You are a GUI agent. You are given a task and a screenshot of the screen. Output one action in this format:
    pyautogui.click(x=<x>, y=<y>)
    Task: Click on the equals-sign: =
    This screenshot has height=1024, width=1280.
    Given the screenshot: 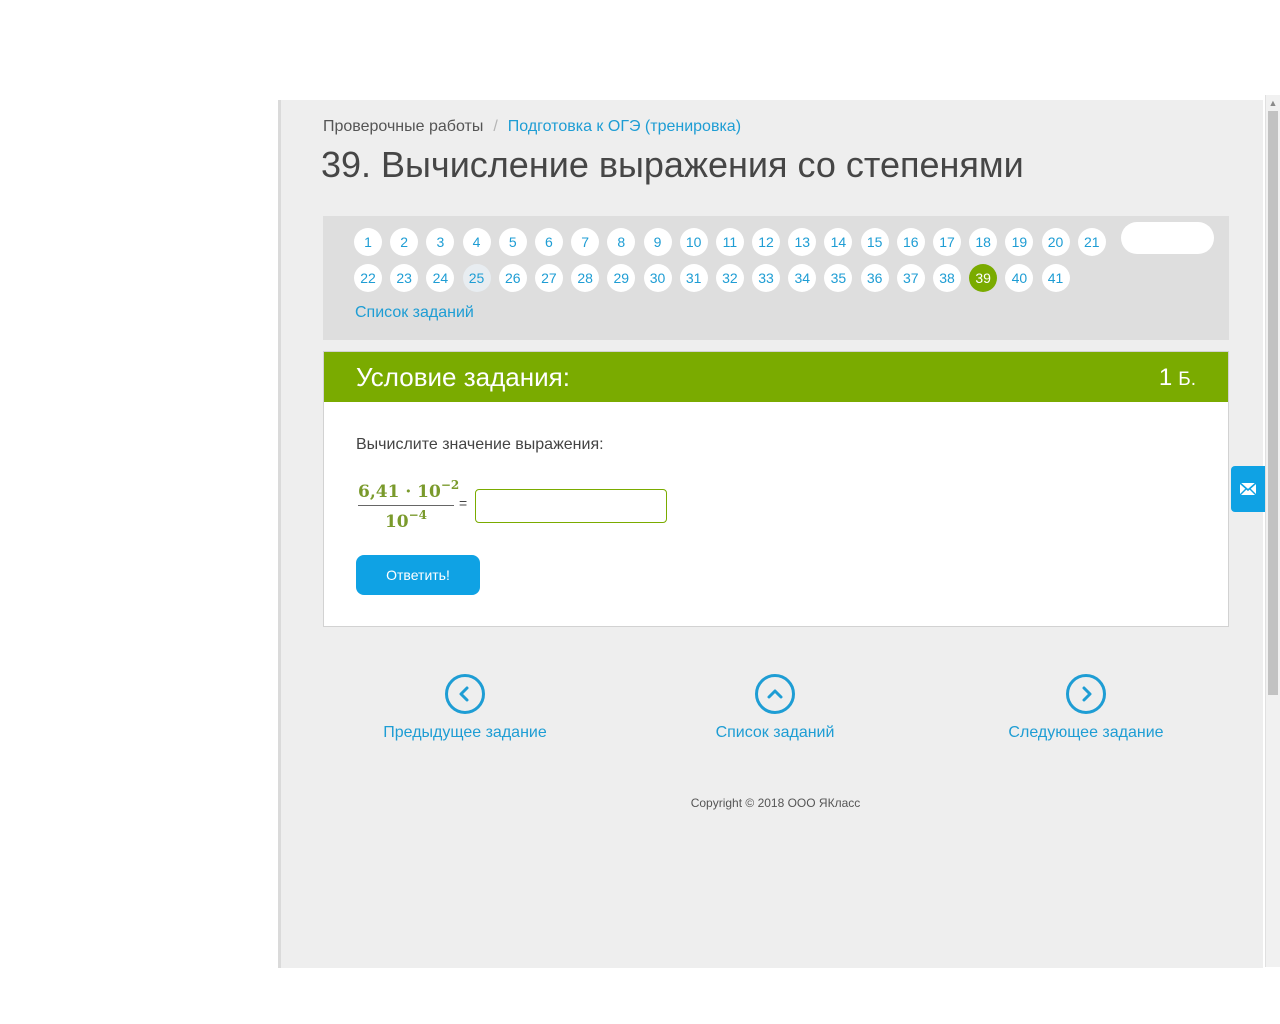 What is the action you would take?
    pyautogui.click(x=463, y=503)
    